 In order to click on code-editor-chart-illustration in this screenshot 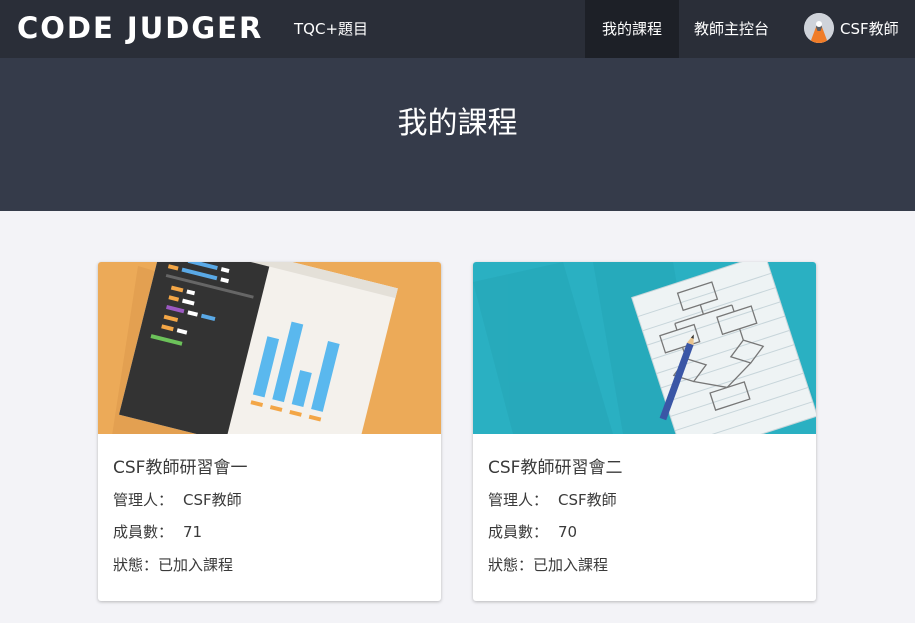, I will do `click(269, 348)`.